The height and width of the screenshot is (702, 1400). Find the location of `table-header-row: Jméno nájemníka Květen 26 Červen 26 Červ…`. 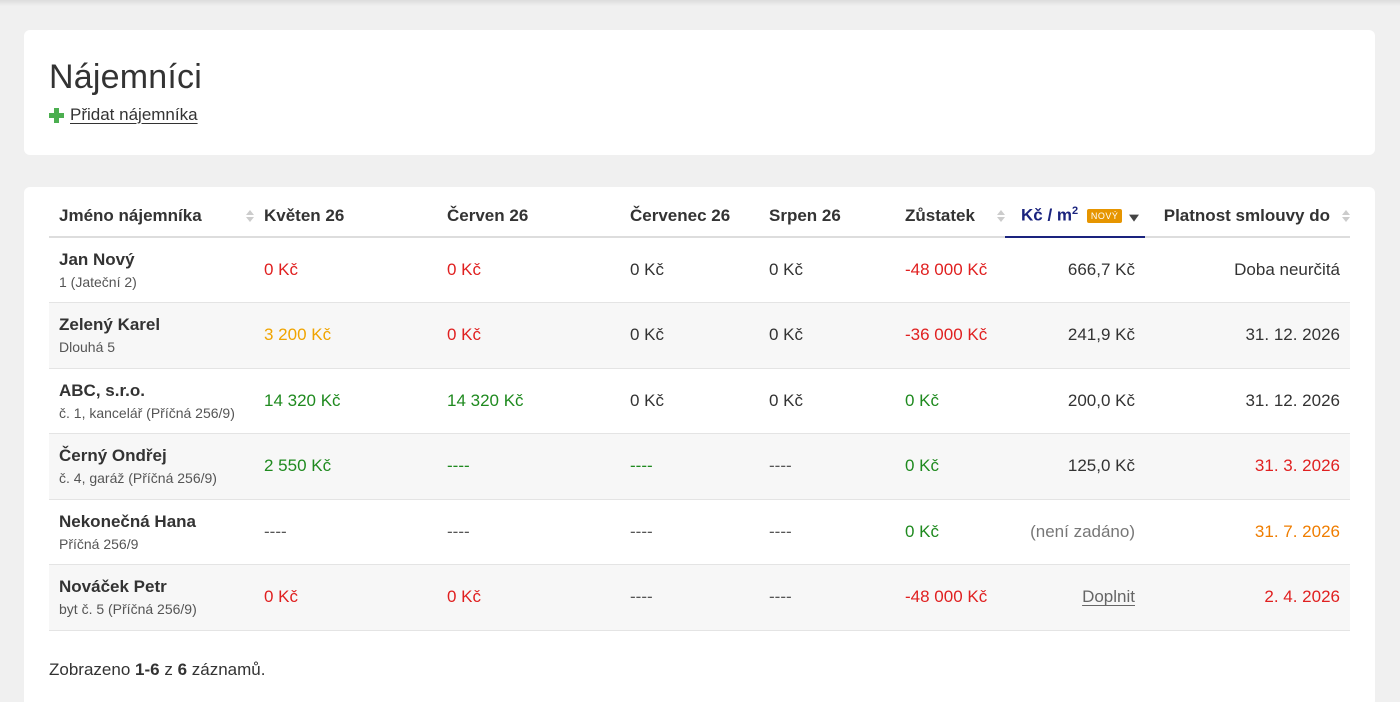

table-header-row: Jméno nájemníka Květen 26 Červen 26 Červ… is located at coordinates (699, 216).